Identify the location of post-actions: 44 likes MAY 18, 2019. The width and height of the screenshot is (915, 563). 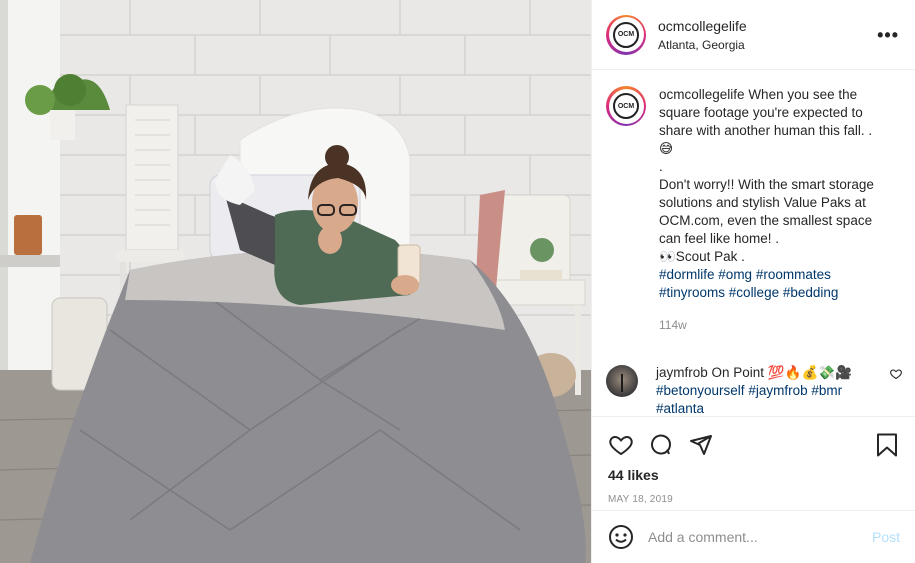
(753, 460).